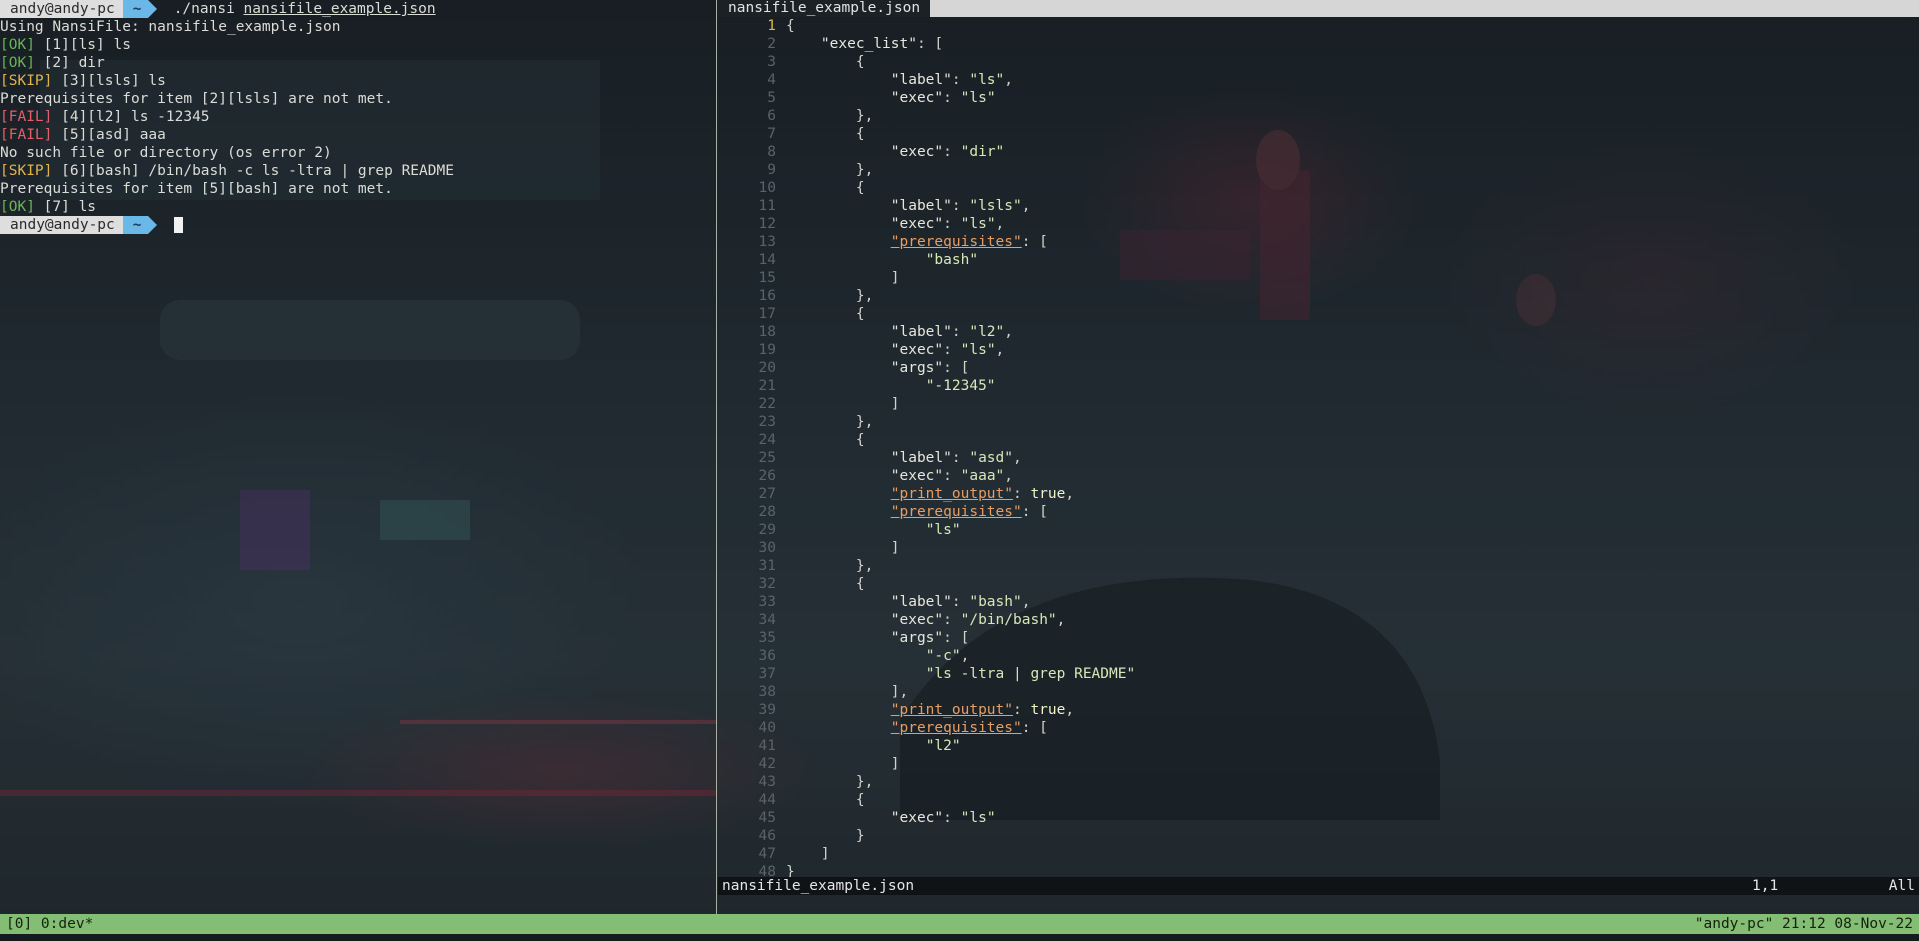 This screenshot has width=1919, height=941. Describe the element at coordinates (1318, 800) in the screenshot. I see `code-line: 44 {` at that location.